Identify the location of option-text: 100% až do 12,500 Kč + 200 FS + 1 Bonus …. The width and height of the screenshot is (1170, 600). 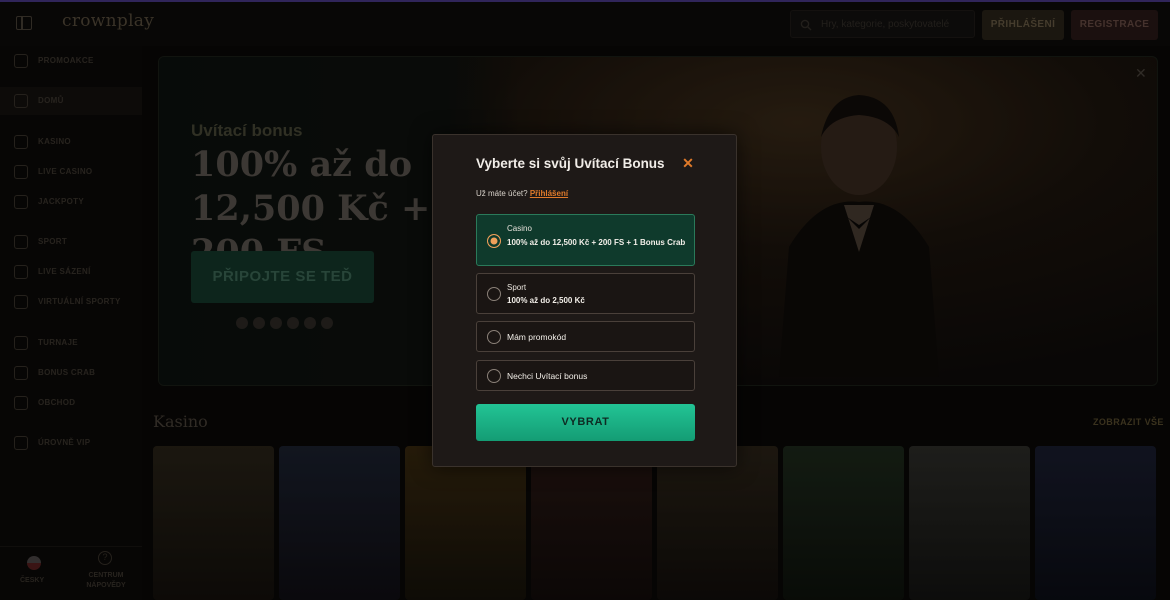
(596, 242).